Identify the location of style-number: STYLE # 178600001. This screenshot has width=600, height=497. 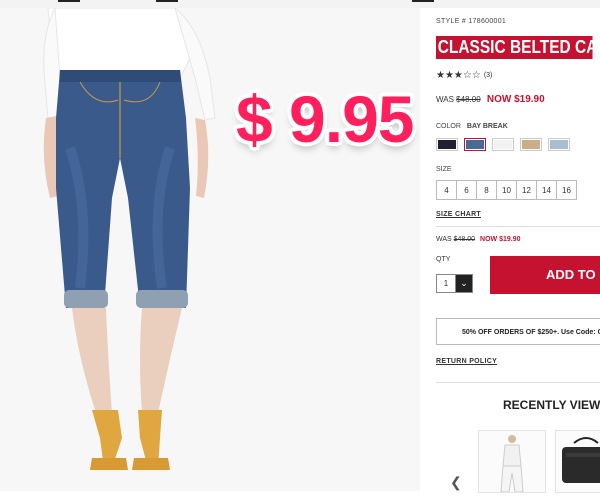
(471, 21).